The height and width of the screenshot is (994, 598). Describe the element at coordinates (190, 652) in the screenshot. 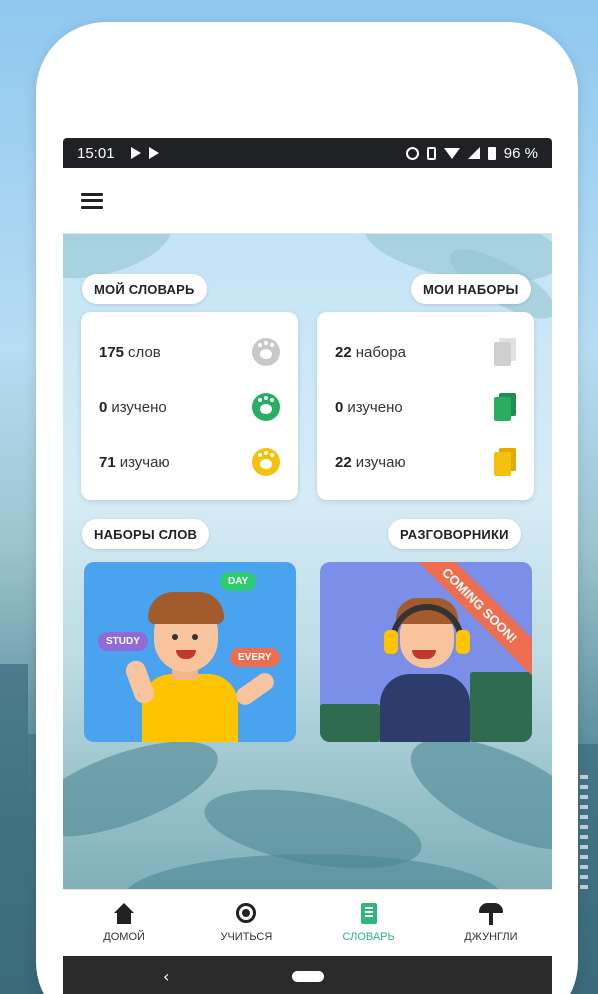

I see `word-sets-tile: DAY STUDY EVERY` at that location.